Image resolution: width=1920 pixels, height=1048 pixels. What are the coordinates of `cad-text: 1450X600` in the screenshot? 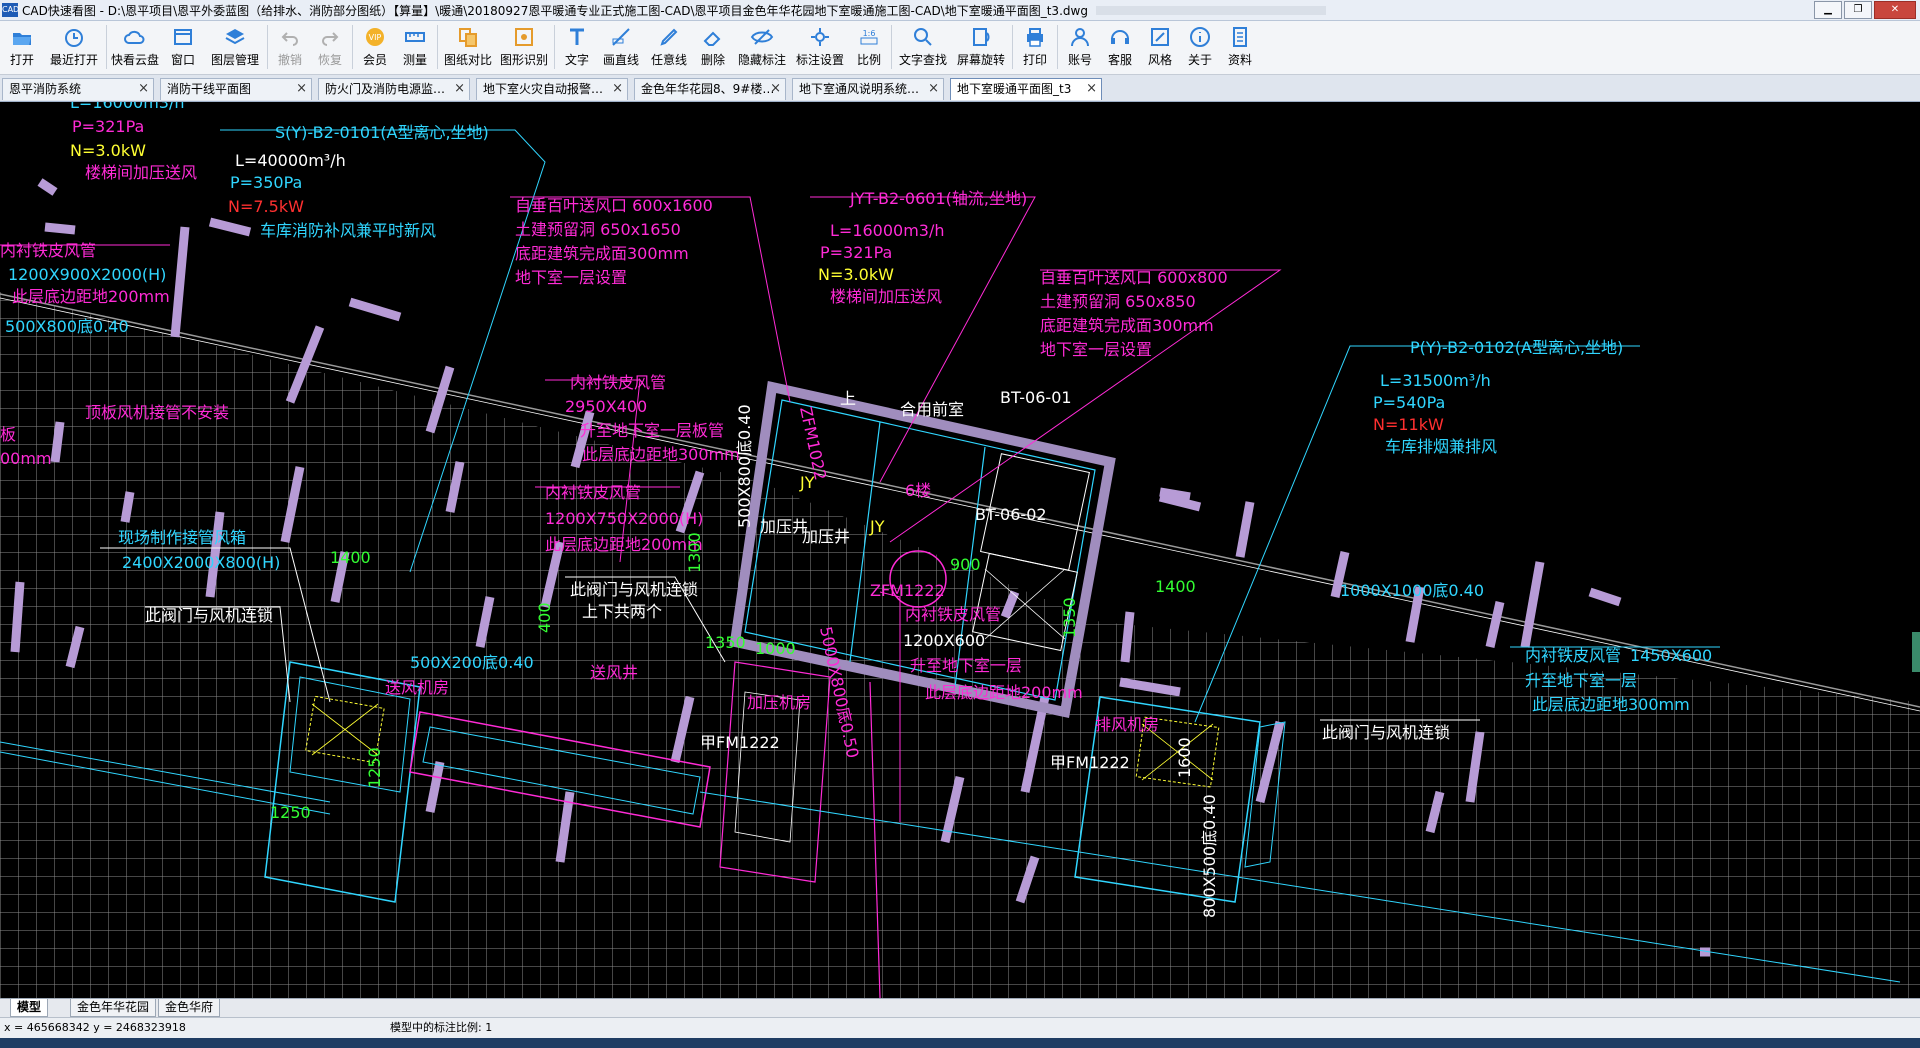 It's located at (1671, 655).